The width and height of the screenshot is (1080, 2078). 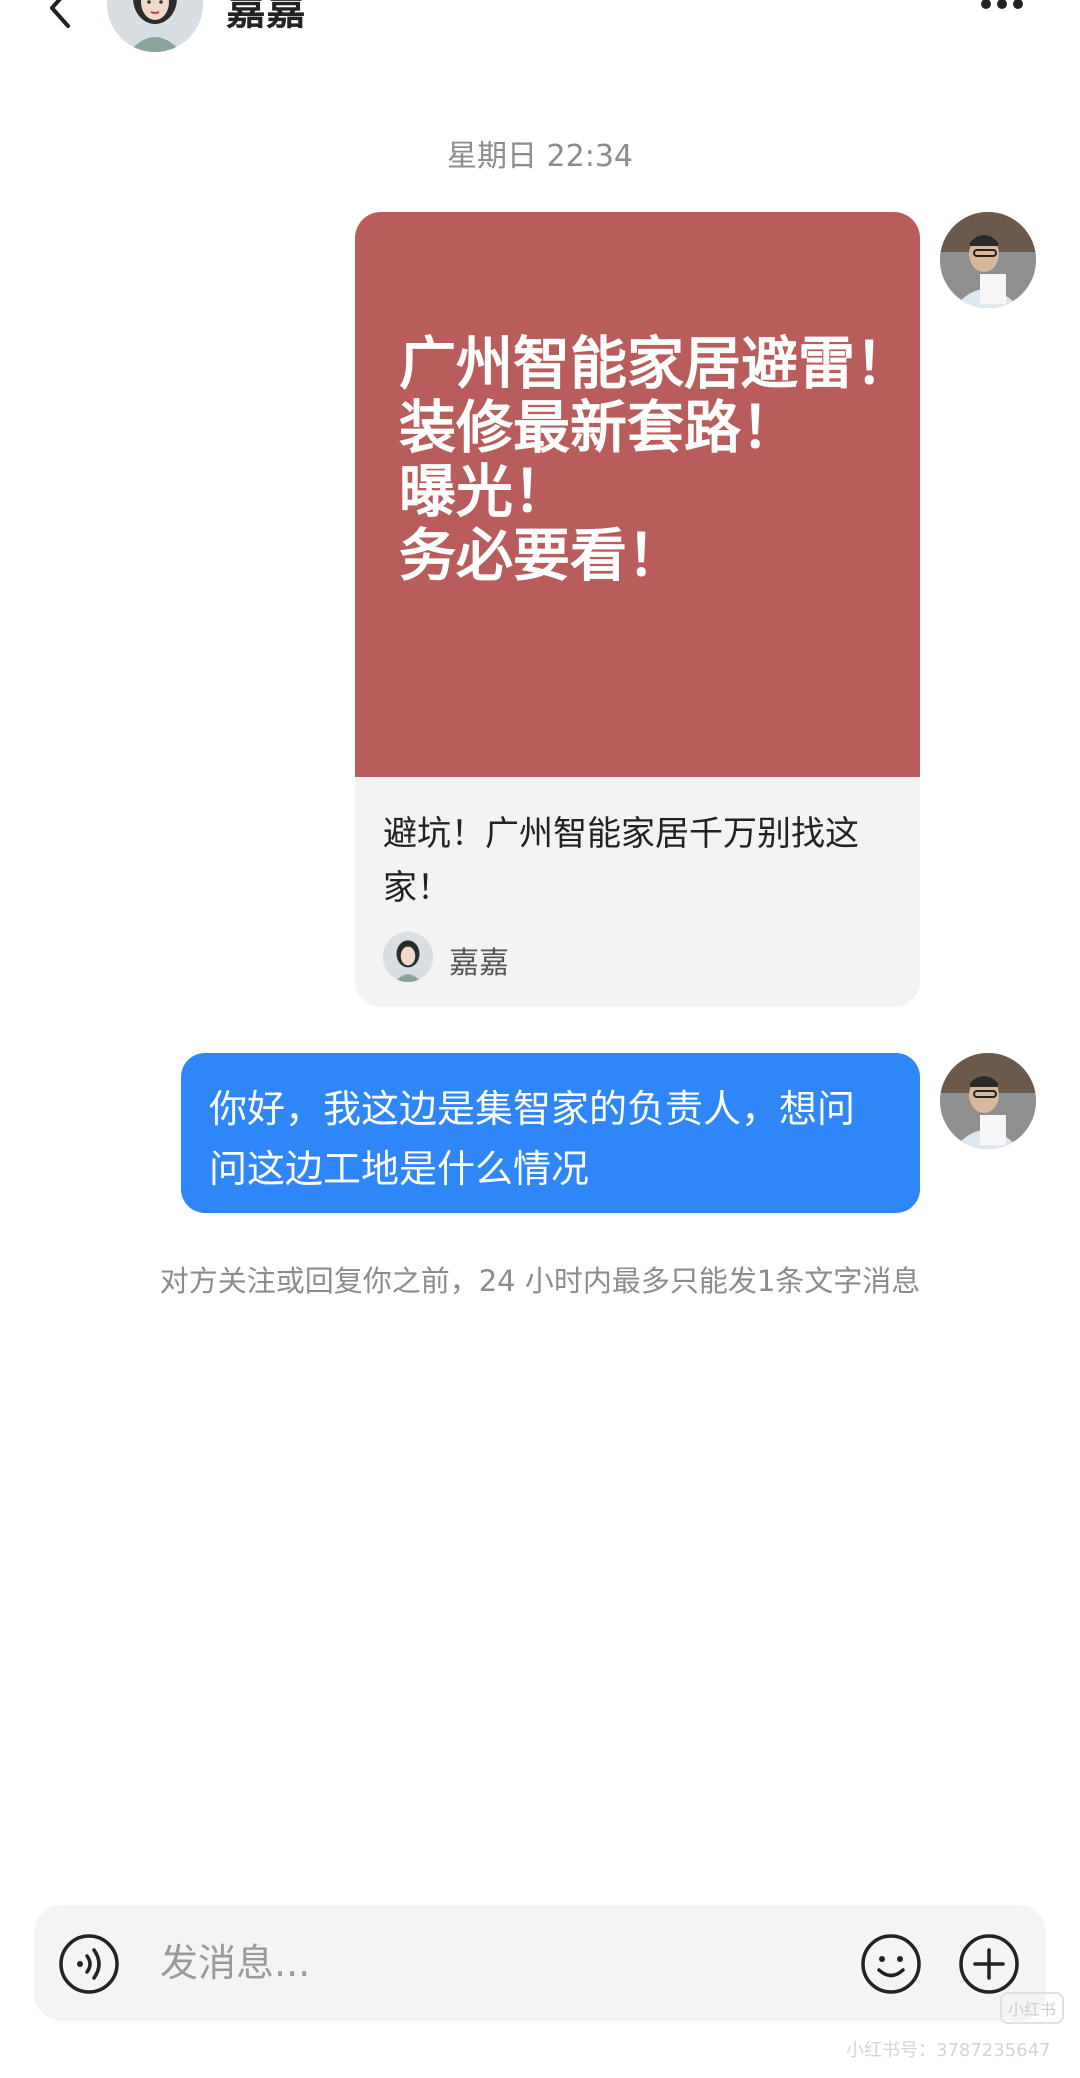 I want to click on watermark-id: 小红书号：3787235647, so click(x=948, y=2050).